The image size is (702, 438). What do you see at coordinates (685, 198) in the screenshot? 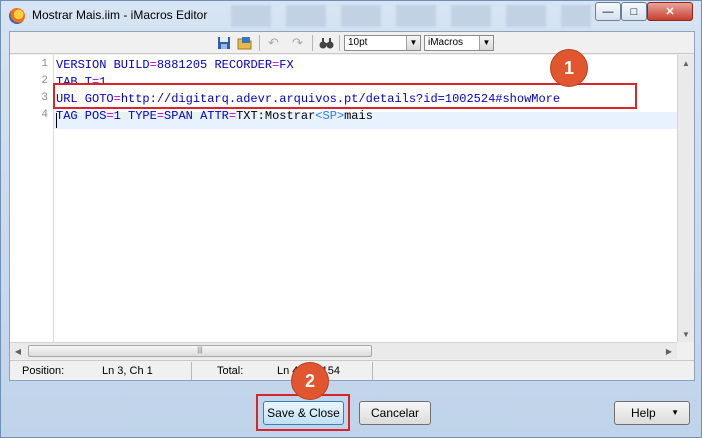
I see `vertical-scrollbar: ▲ ▼` at bounding box center [685, 198].